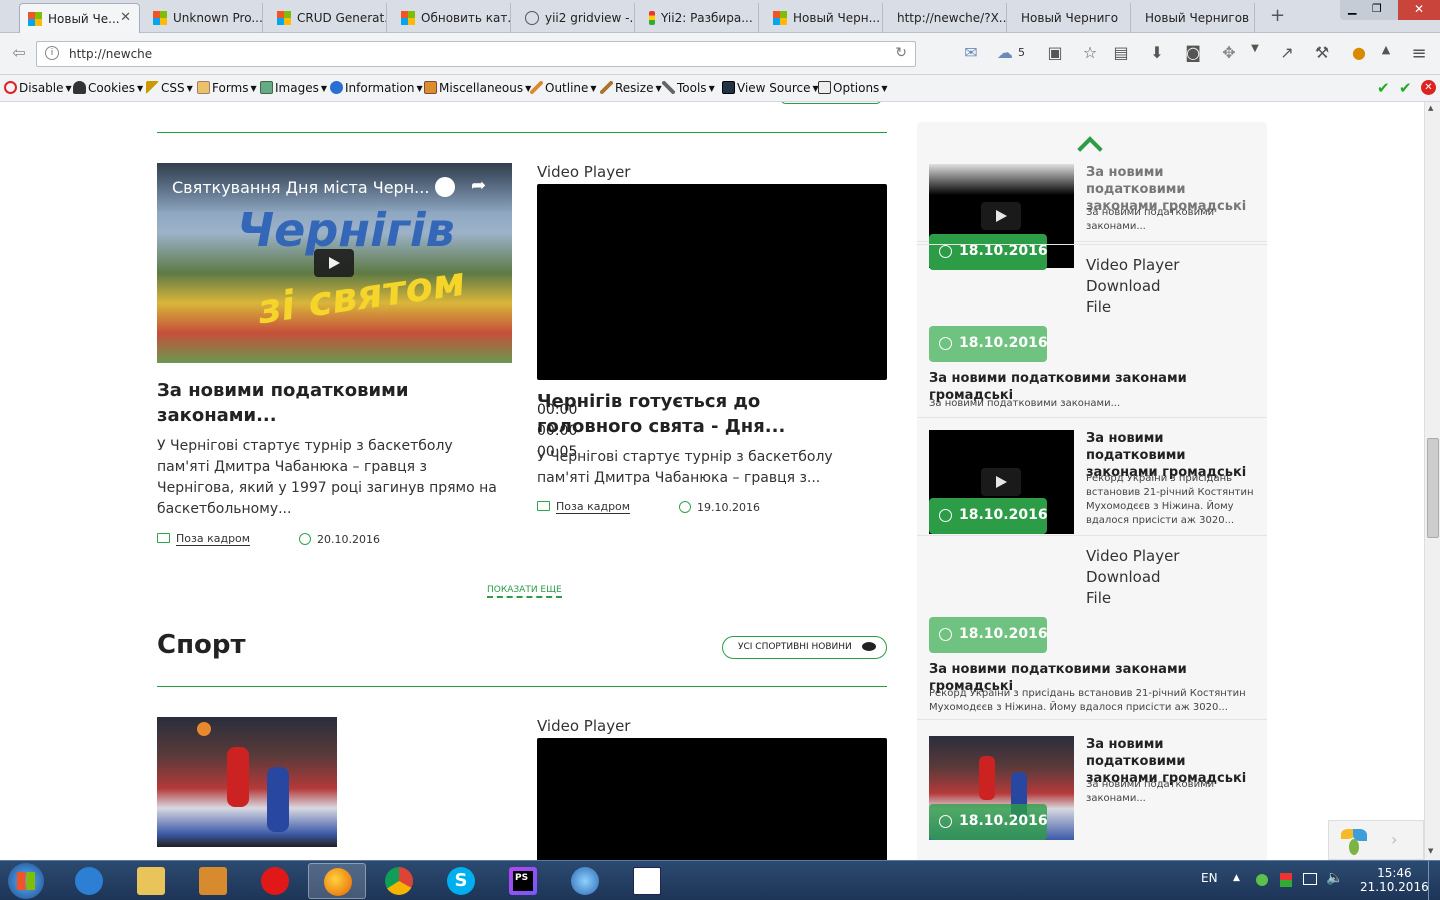 This screenshot has height=900, width=1440. Describe the element at coordinates (647, 881) in the screenshot. I see `taskbar-notepad` at that location.